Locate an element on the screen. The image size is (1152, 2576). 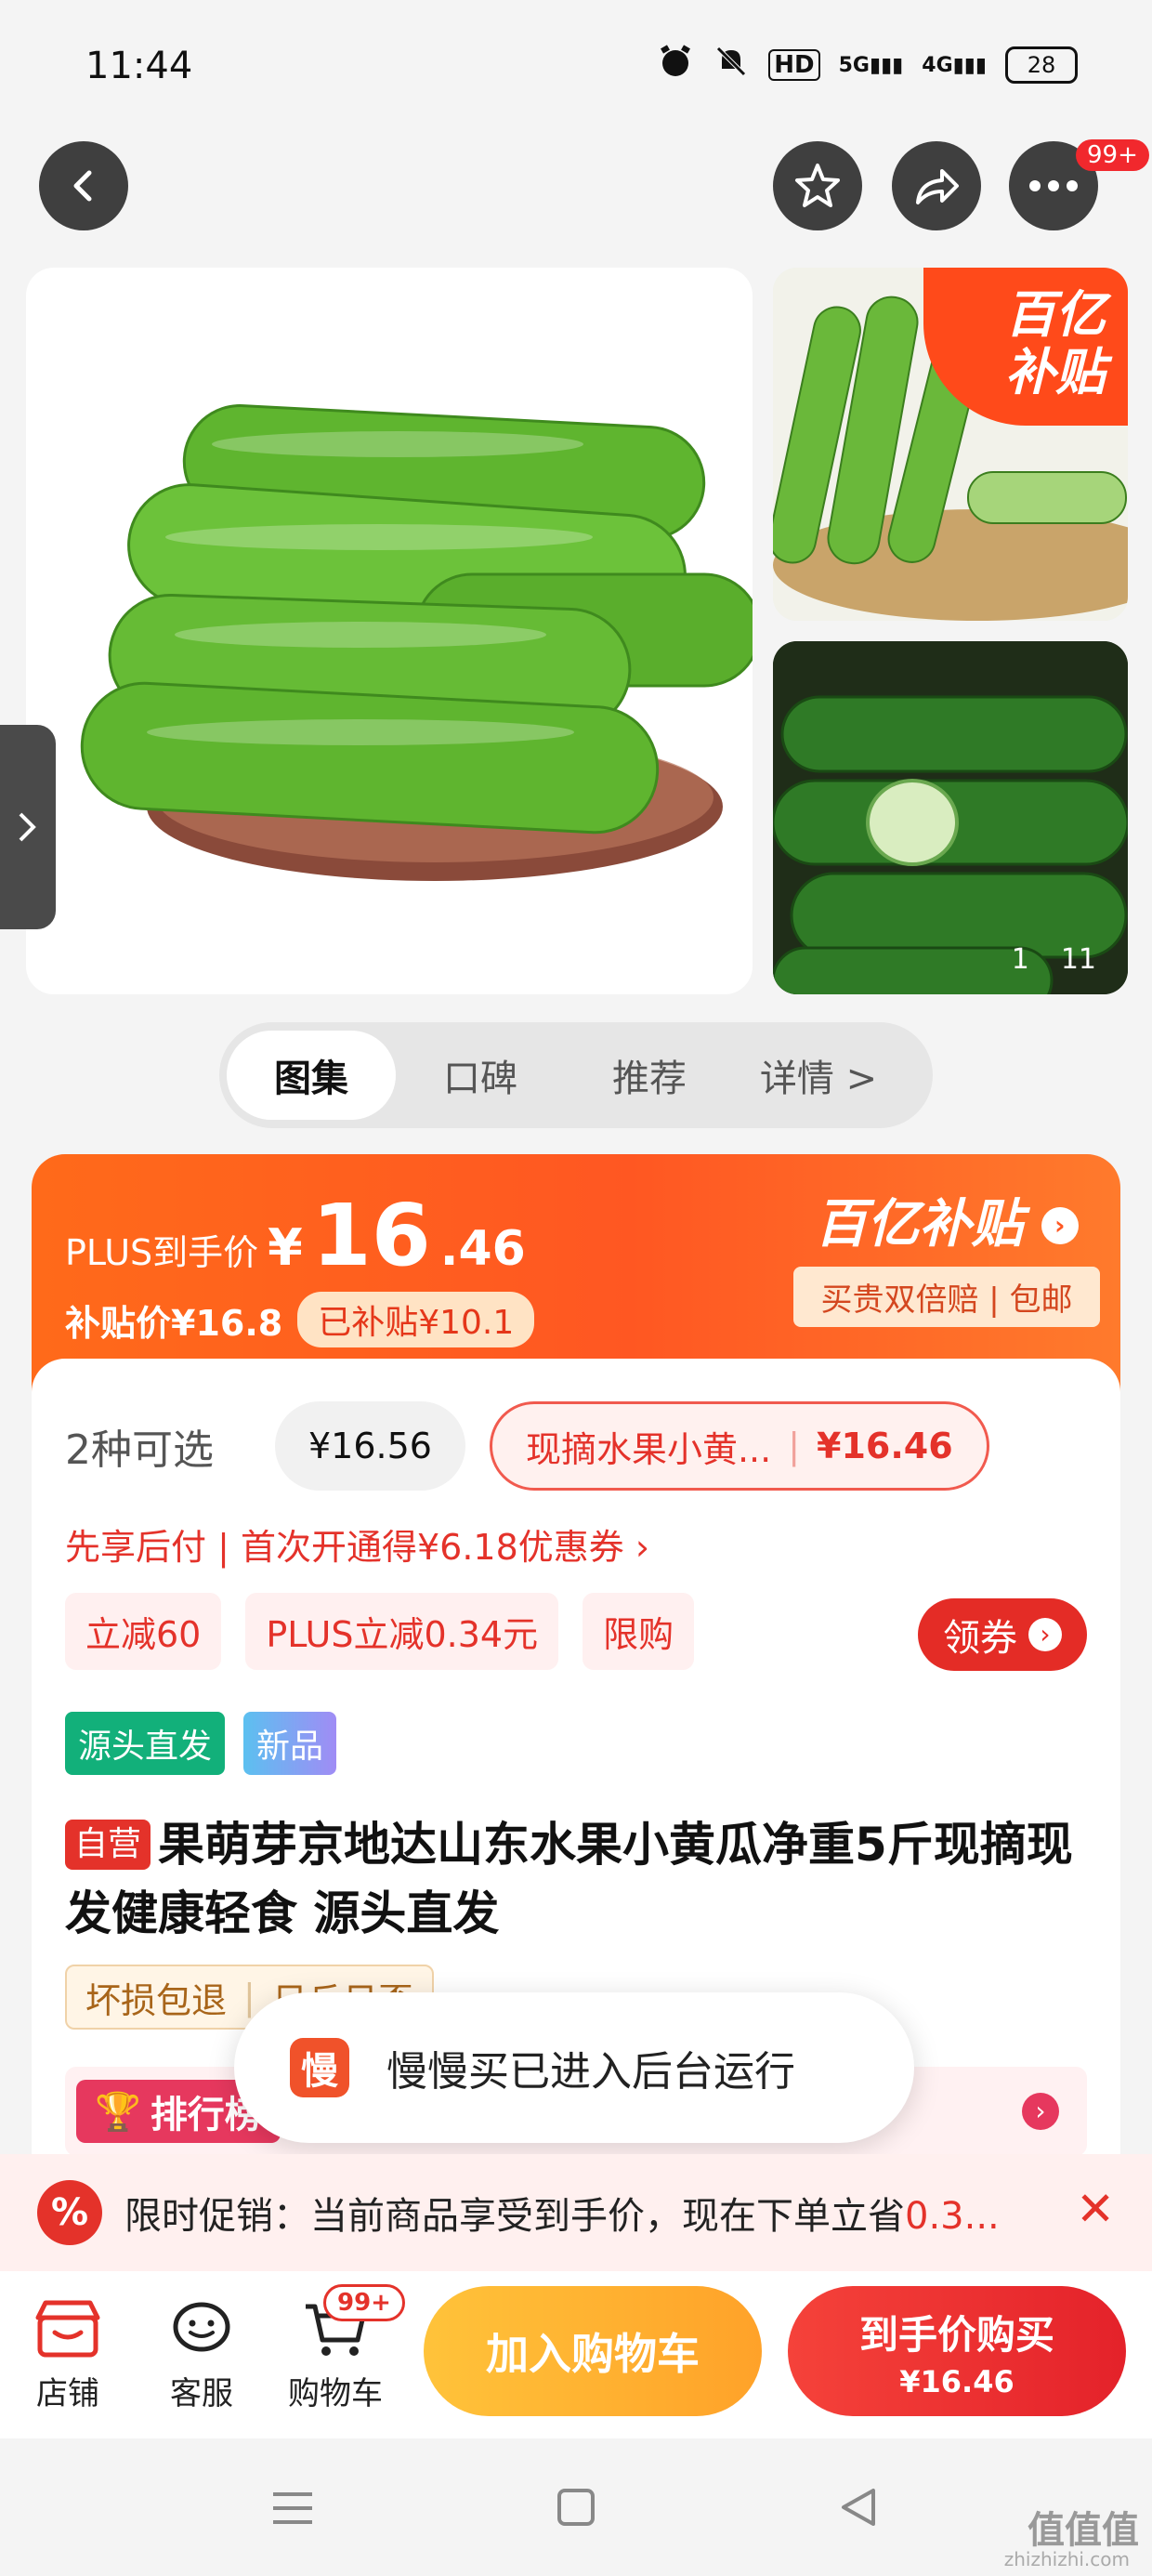
subsidy-amount-chip: 已补贴¥10.1 is located at coordinates (416, 1319).